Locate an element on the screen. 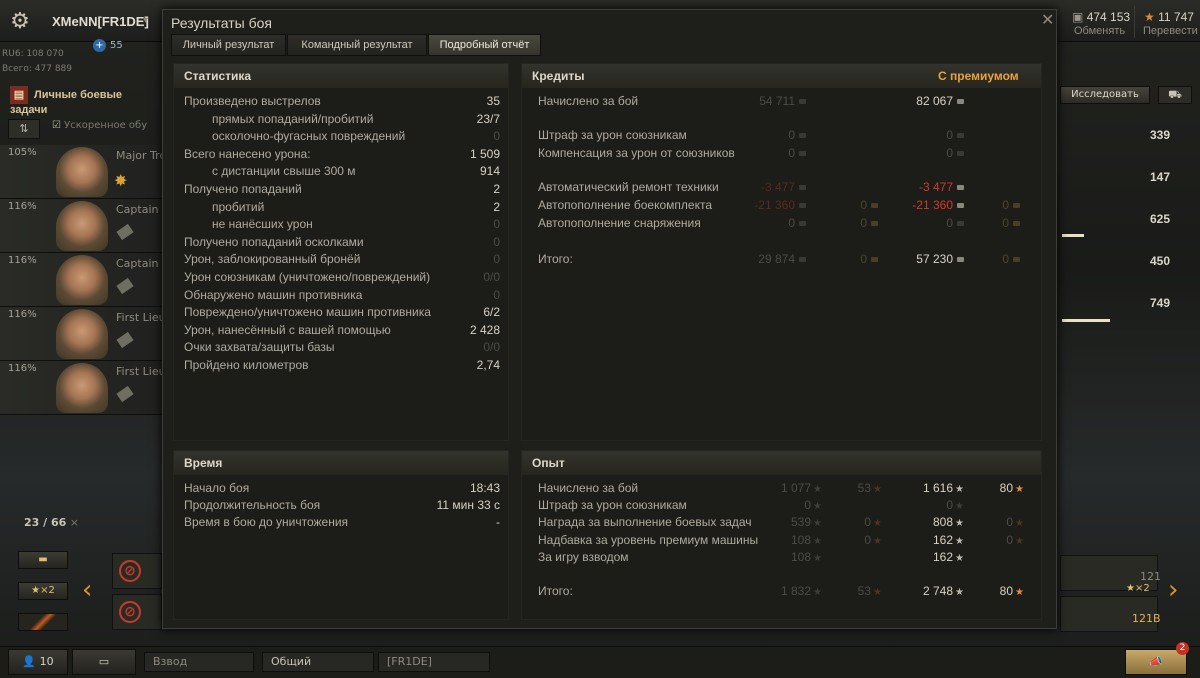 The image size is (1200, 678). stat-value: 914 is located at coordinates (489, 171).